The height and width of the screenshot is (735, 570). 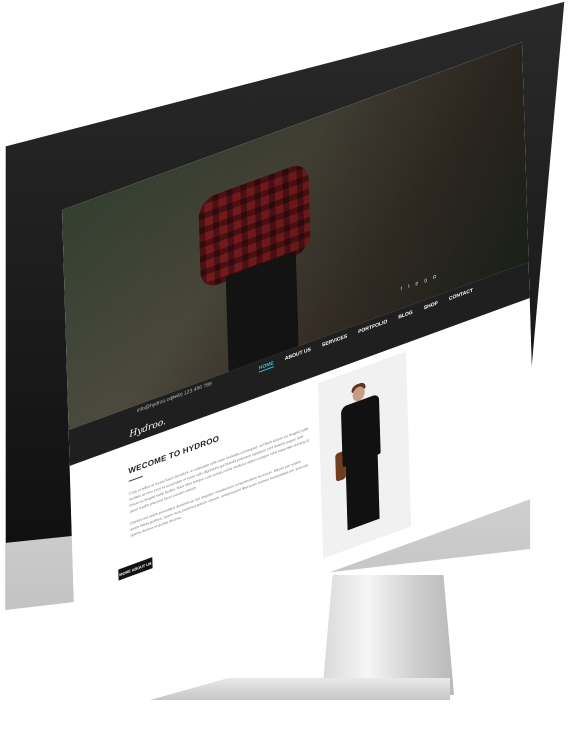 I want to click on nav-item-portfolio: PORTFOLIO, so click(x=372, y=328).